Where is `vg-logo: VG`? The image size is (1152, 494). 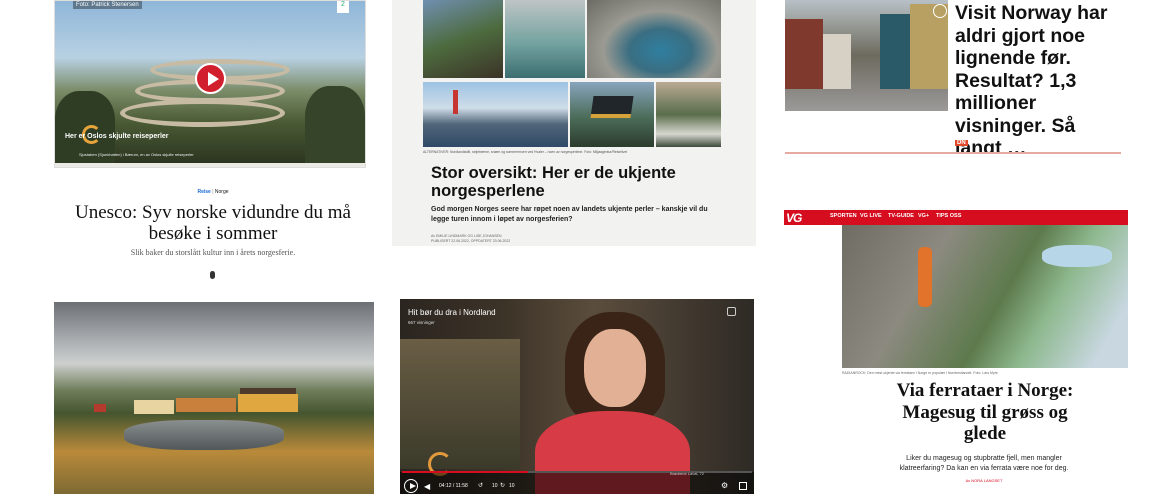
vg-logo: VG is located at coordinates (794, 218).